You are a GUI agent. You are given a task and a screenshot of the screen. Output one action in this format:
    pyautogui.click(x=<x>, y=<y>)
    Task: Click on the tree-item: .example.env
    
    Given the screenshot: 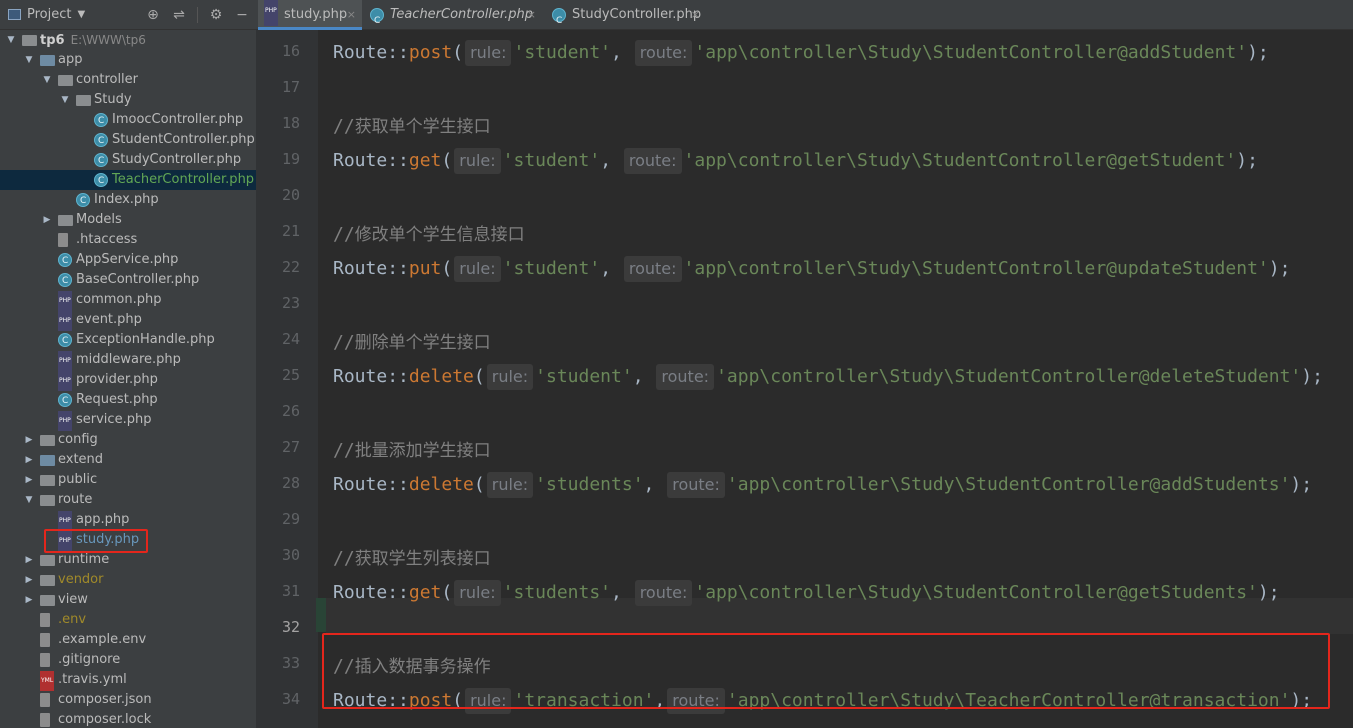 What is the action you would take?
    pyautogui.click(x=128, y=640)
    